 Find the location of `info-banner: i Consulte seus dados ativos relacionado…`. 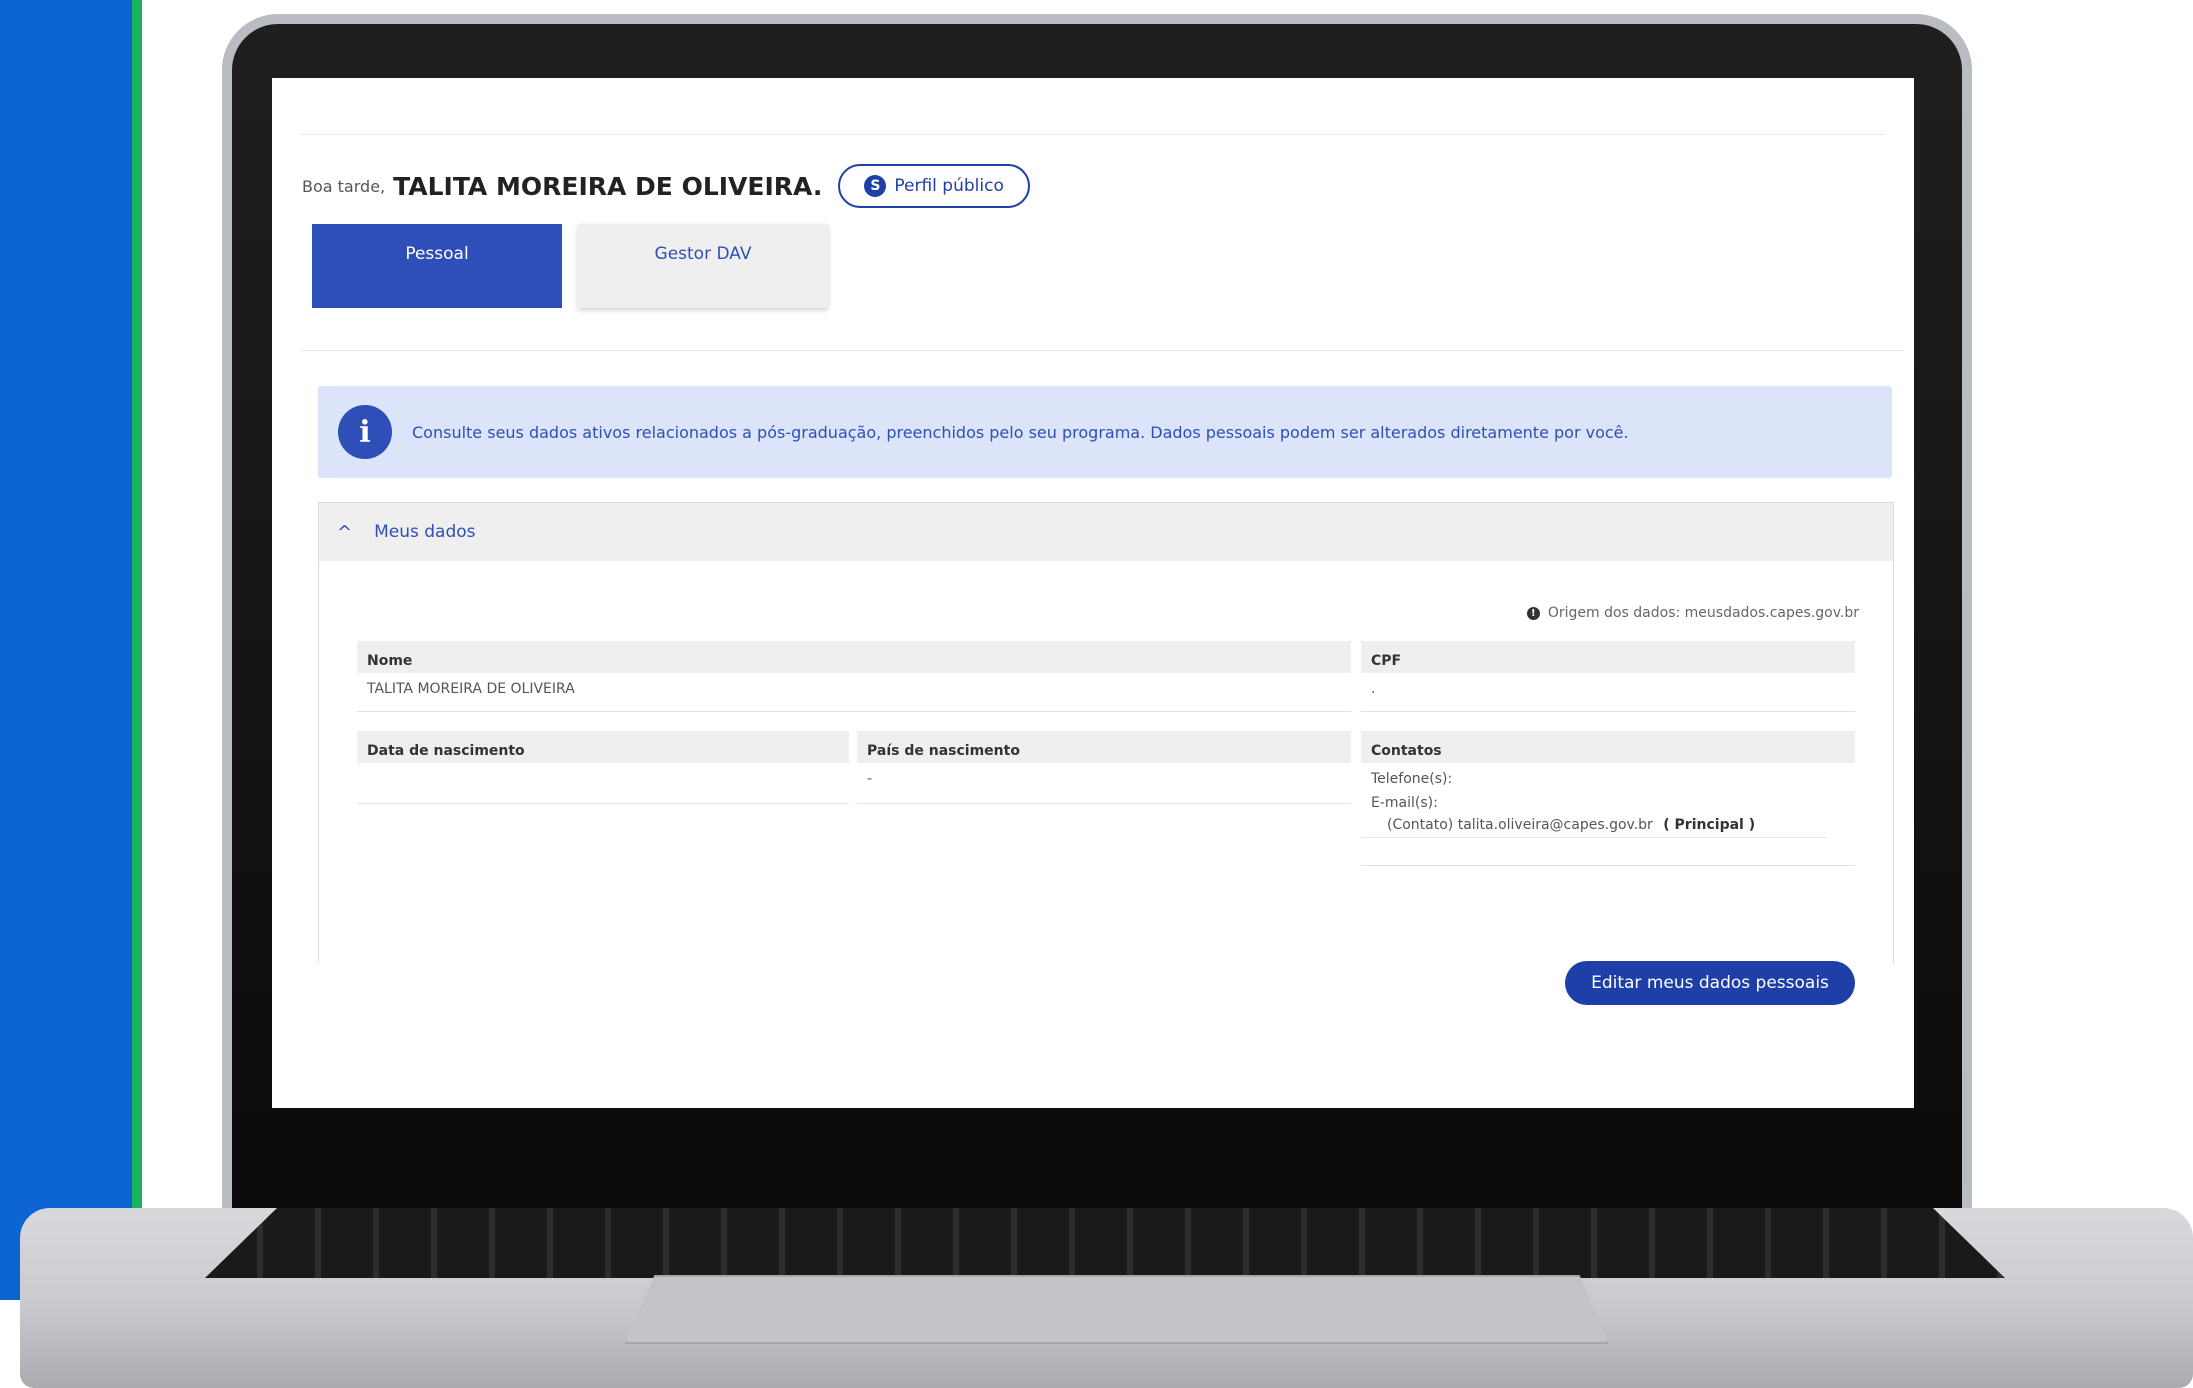

info-banner: i Consulte seus dados ativos relacionado… is located at coordinates (1105, 432).